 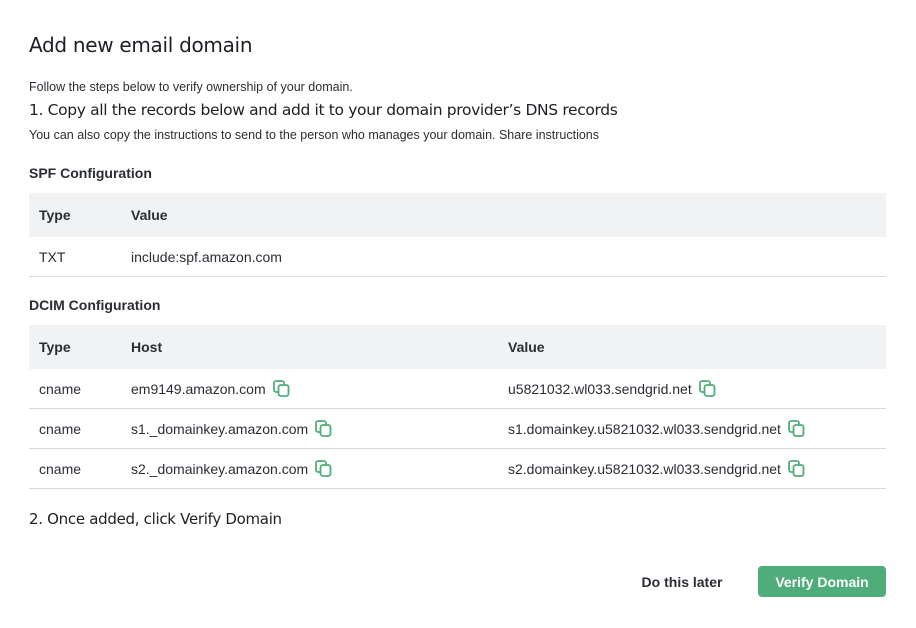 What do you see at coordinates (52, 256) in the screenshot?
I see `spf-cell-type: TXT` at bounding box center [52, 256].